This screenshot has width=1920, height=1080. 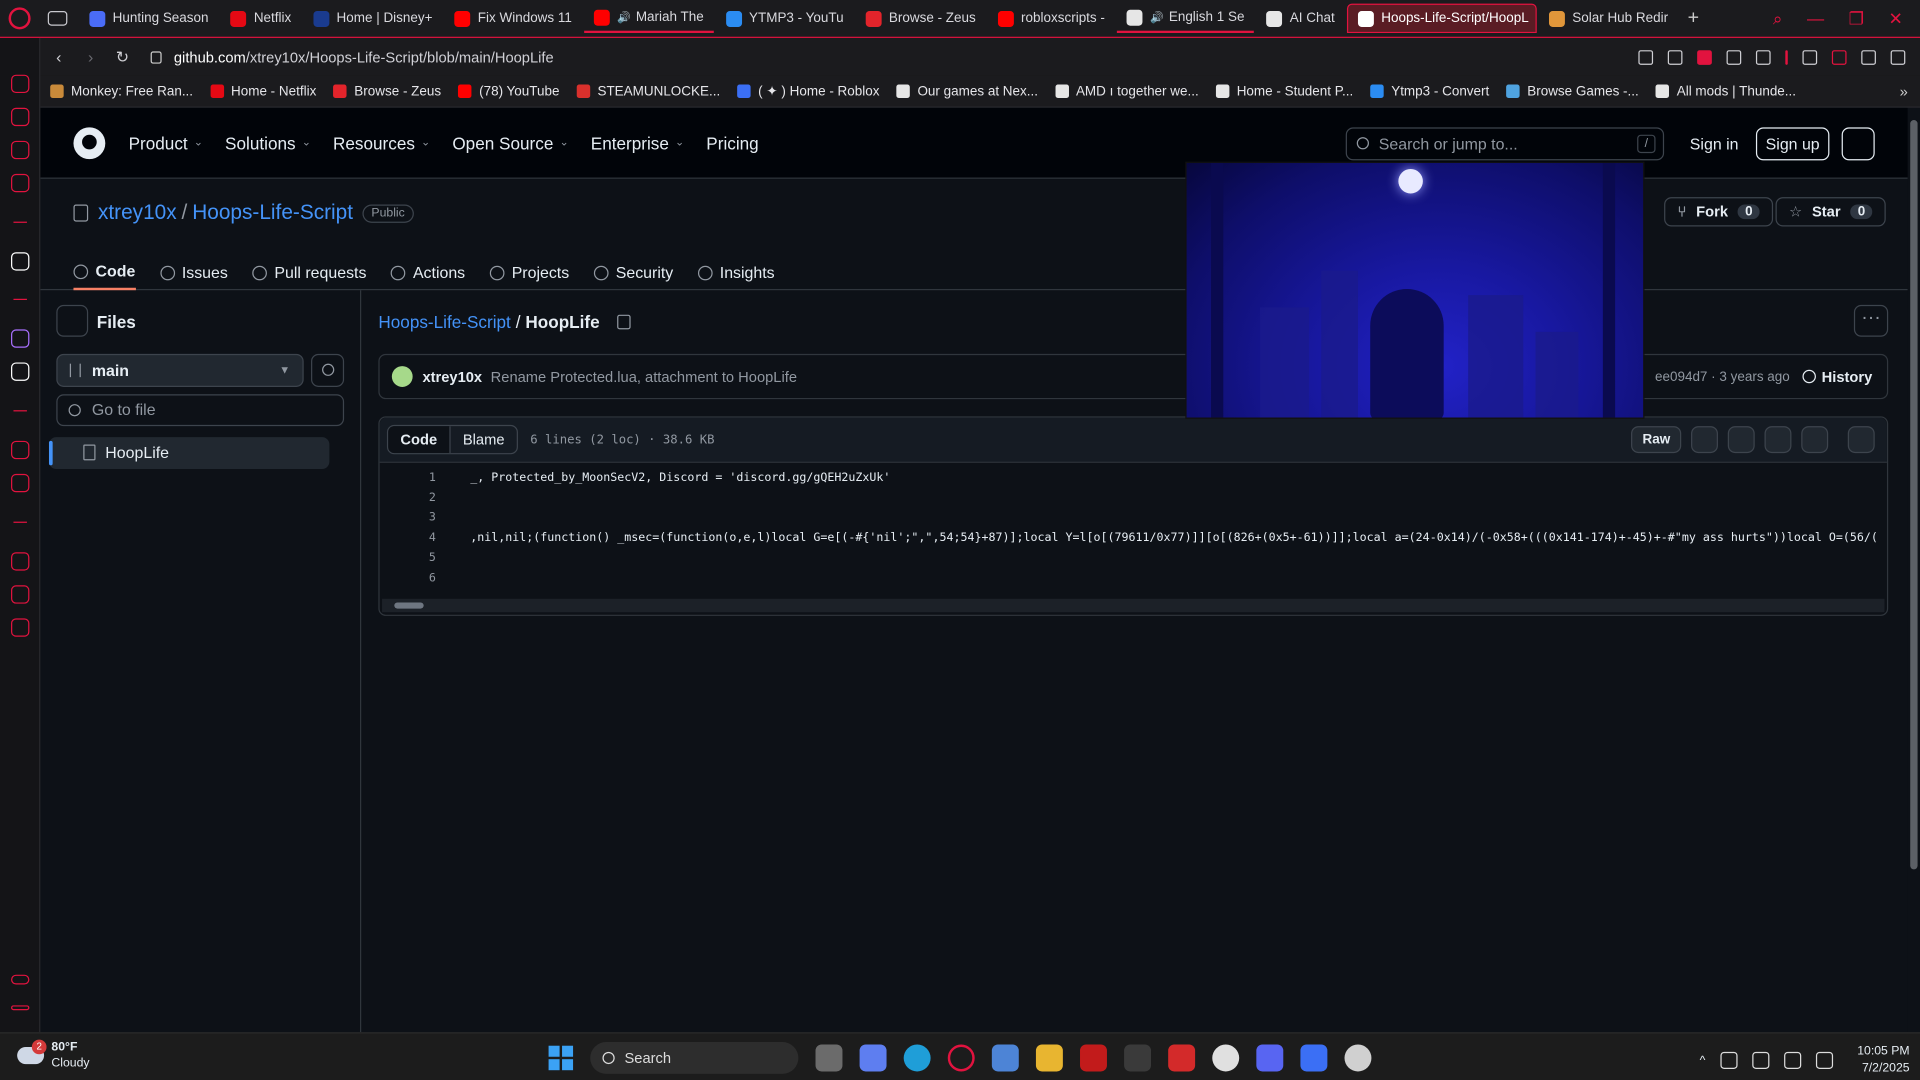 I want to click on sync-icon, so click(x=1729, y=1060).